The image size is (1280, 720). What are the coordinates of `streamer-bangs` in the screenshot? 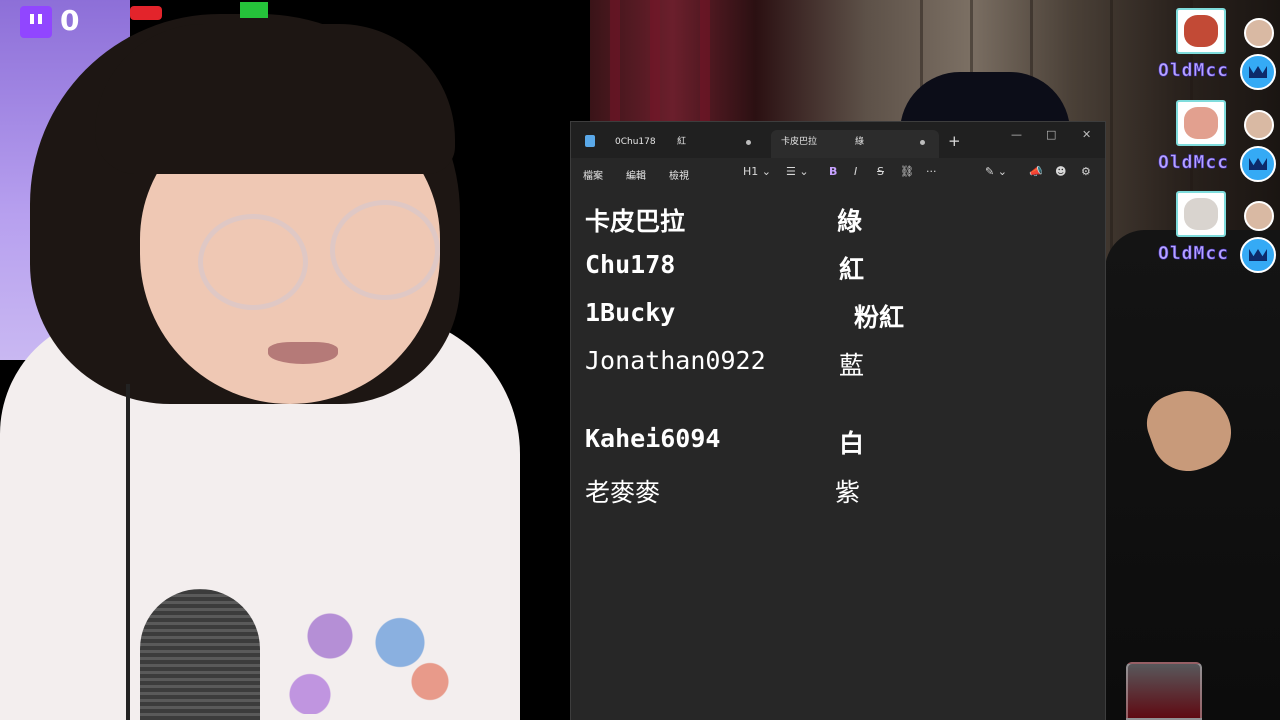 It's located at (275, 99).